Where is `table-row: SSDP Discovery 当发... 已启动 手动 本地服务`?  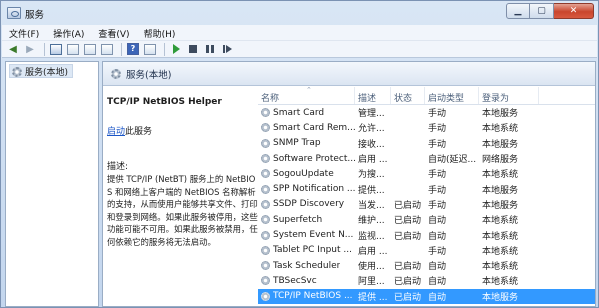 table-row: SSDP Discovery 当发... 已启动 手动 本地服务 is located at coordinates (426, 204).